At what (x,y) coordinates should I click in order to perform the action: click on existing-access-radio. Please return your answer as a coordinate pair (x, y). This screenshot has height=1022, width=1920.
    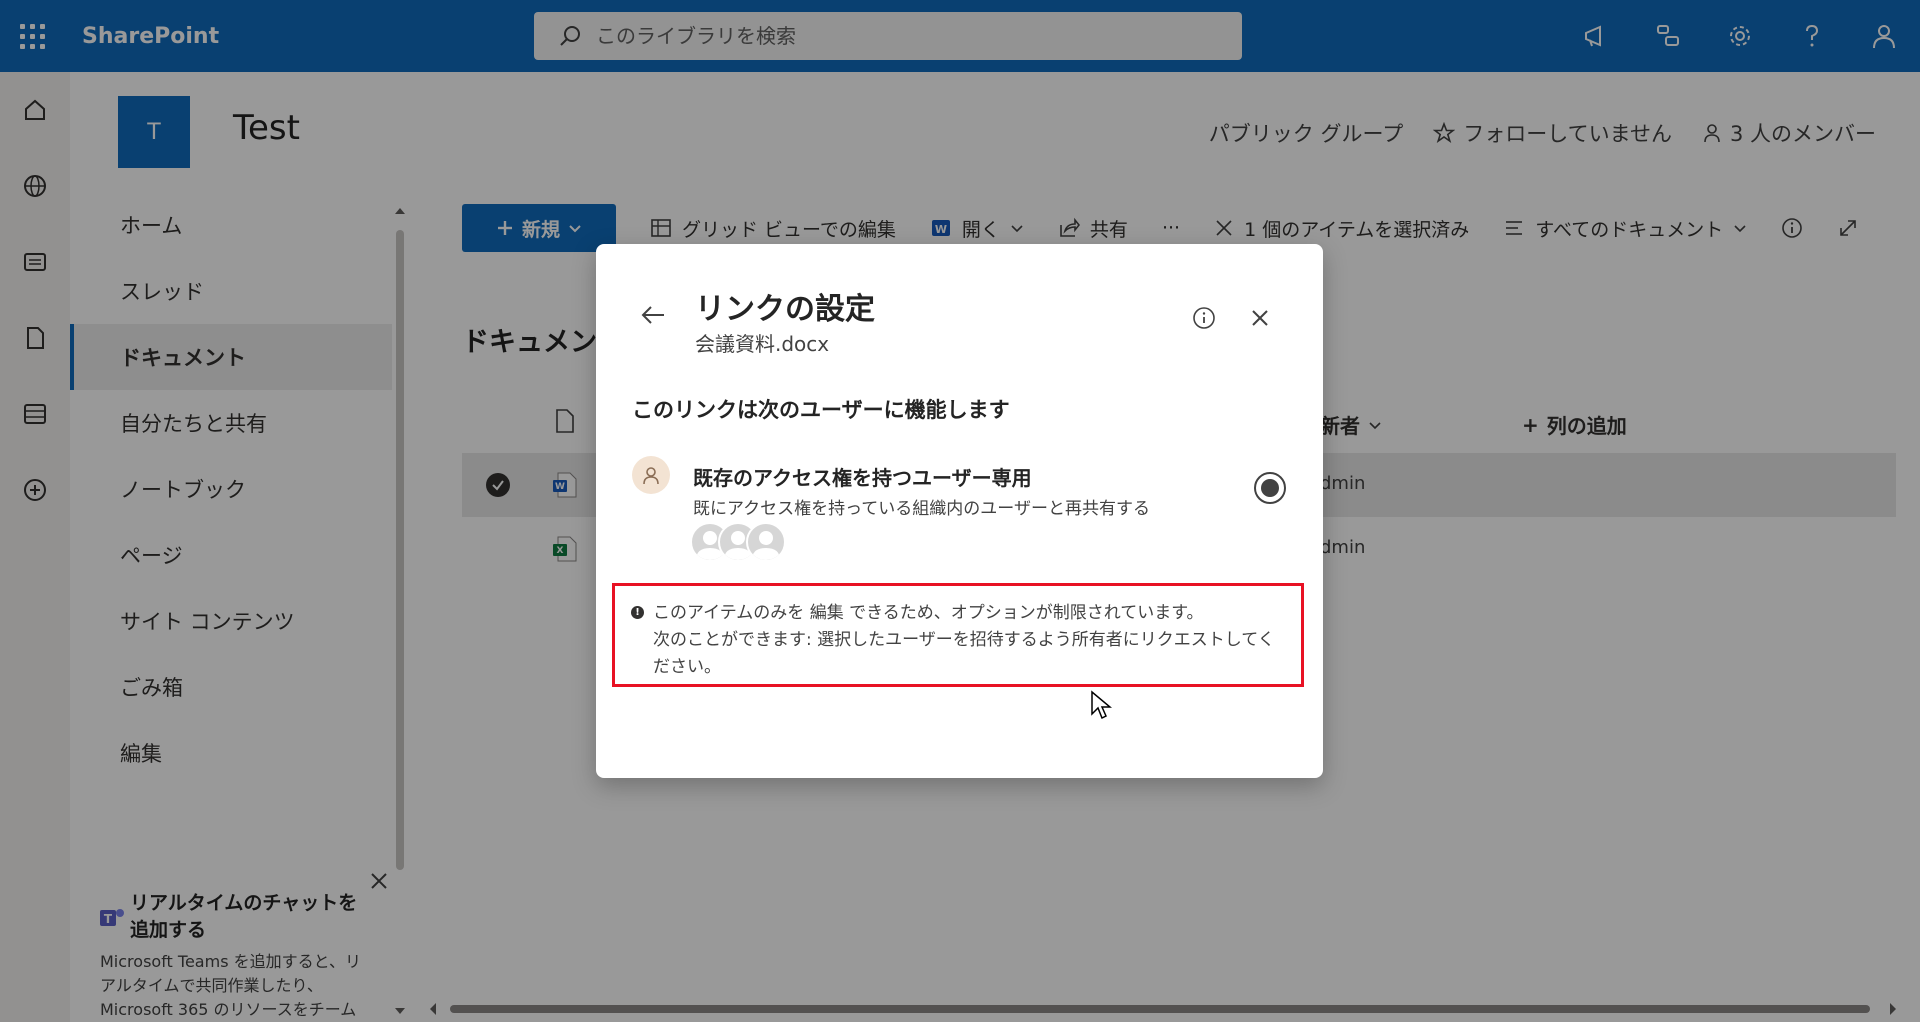
    Looking at the image, I should click on (1270, 488).